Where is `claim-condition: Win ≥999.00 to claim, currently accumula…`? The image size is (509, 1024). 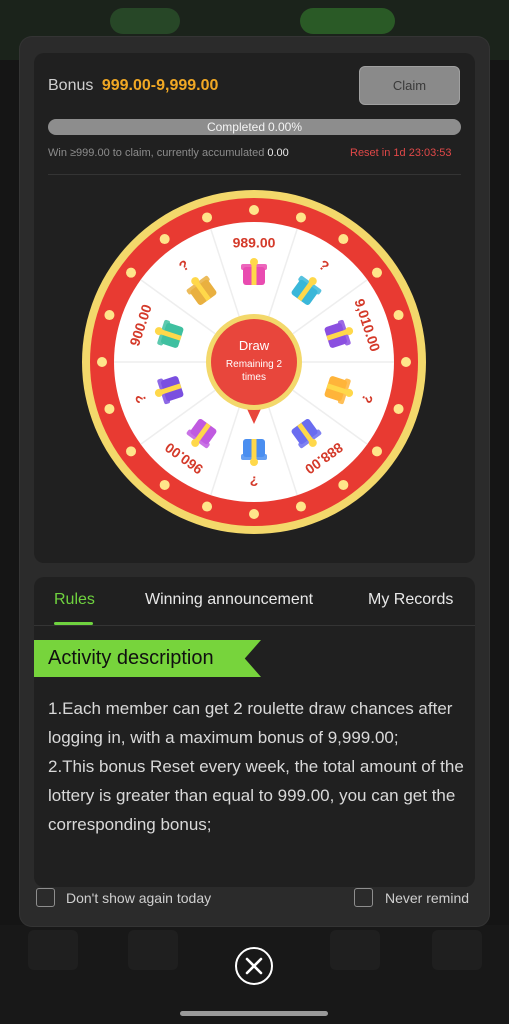 claim-condition: Win ≥999.00 to claim, currently accumula… is located at coordinates (168, 153).